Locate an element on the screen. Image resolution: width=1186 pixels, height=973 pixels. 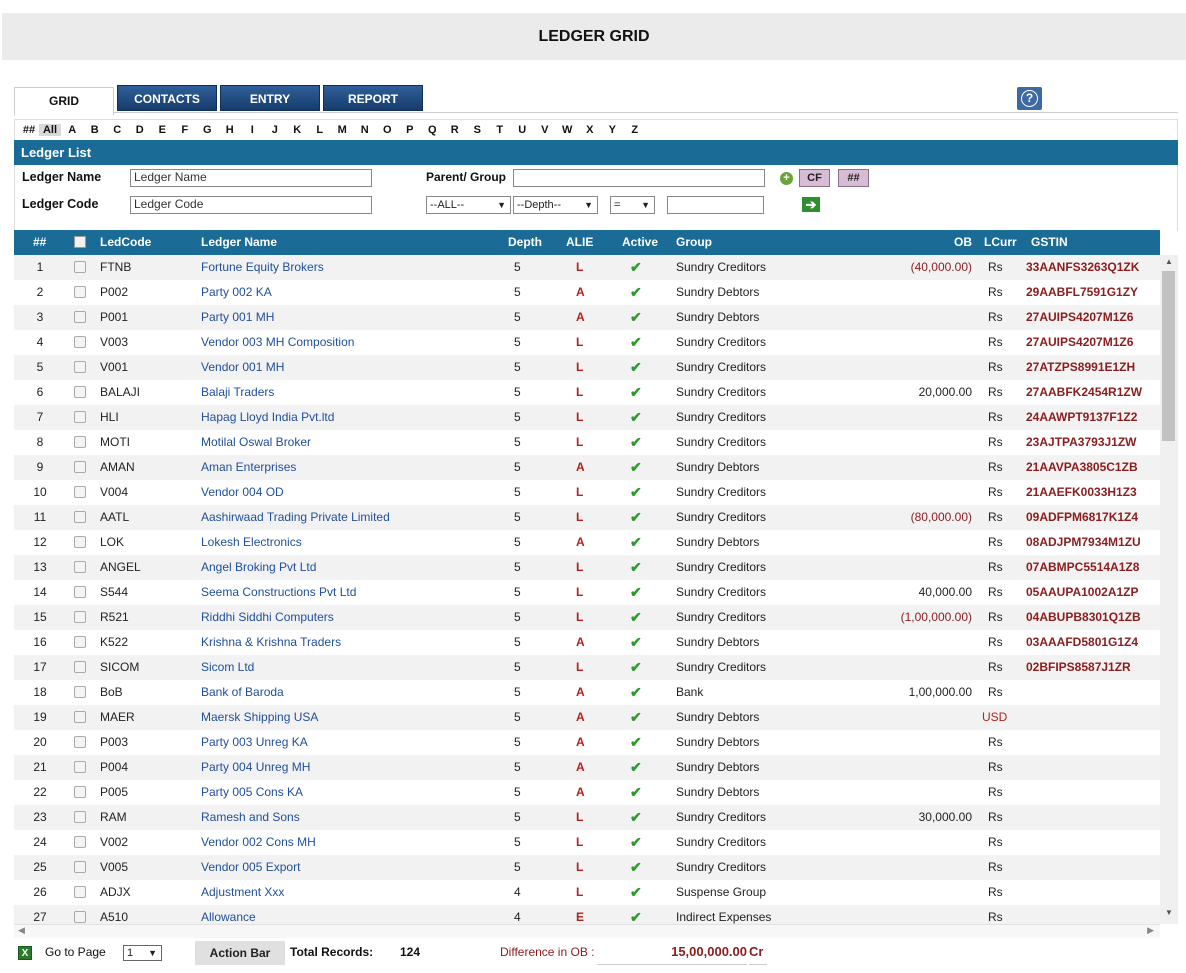
col-depth: Depth is located at coordinates (525, 242).